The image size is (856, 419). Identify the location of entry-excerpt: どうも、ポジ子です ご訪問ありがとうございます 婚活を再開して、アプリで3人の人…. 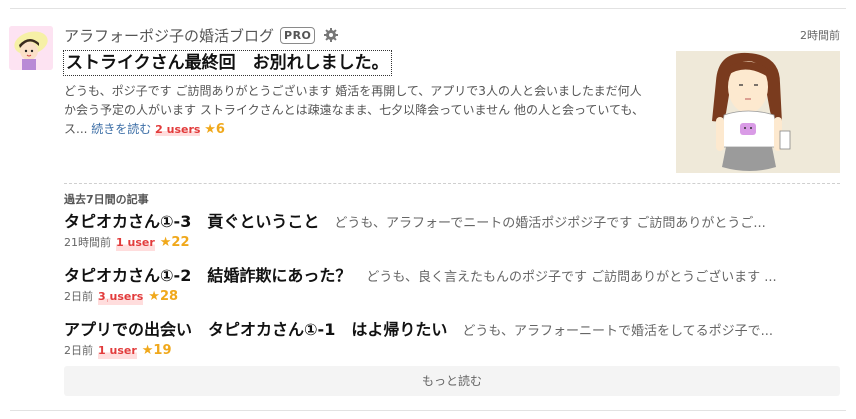
(357, 110).